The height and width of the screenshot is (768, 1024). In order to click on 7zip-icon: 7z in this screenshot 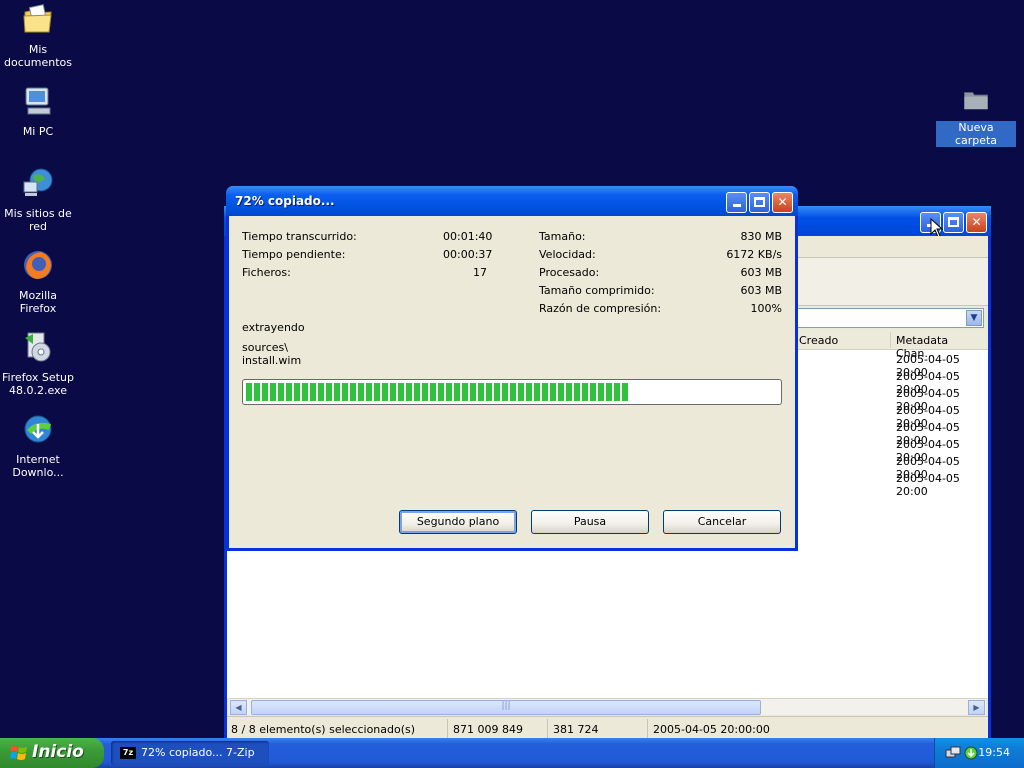, I will do `click(128, 753)`.